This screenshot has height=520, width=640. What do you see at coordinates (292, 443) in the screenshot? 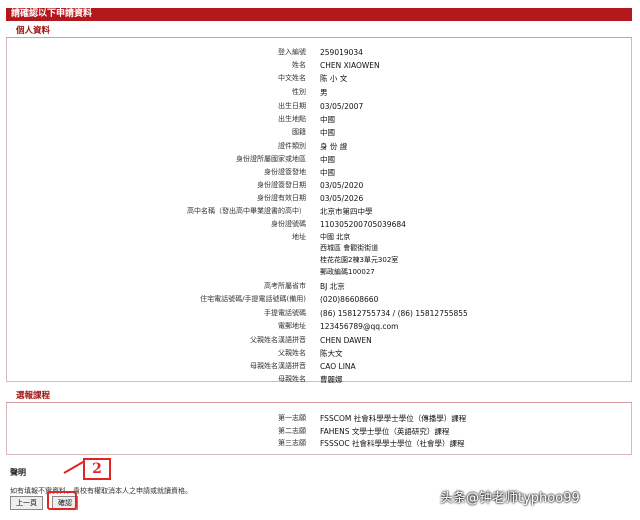
I see `course-choice-label: 第三志願` at bounding box center [292, 443].